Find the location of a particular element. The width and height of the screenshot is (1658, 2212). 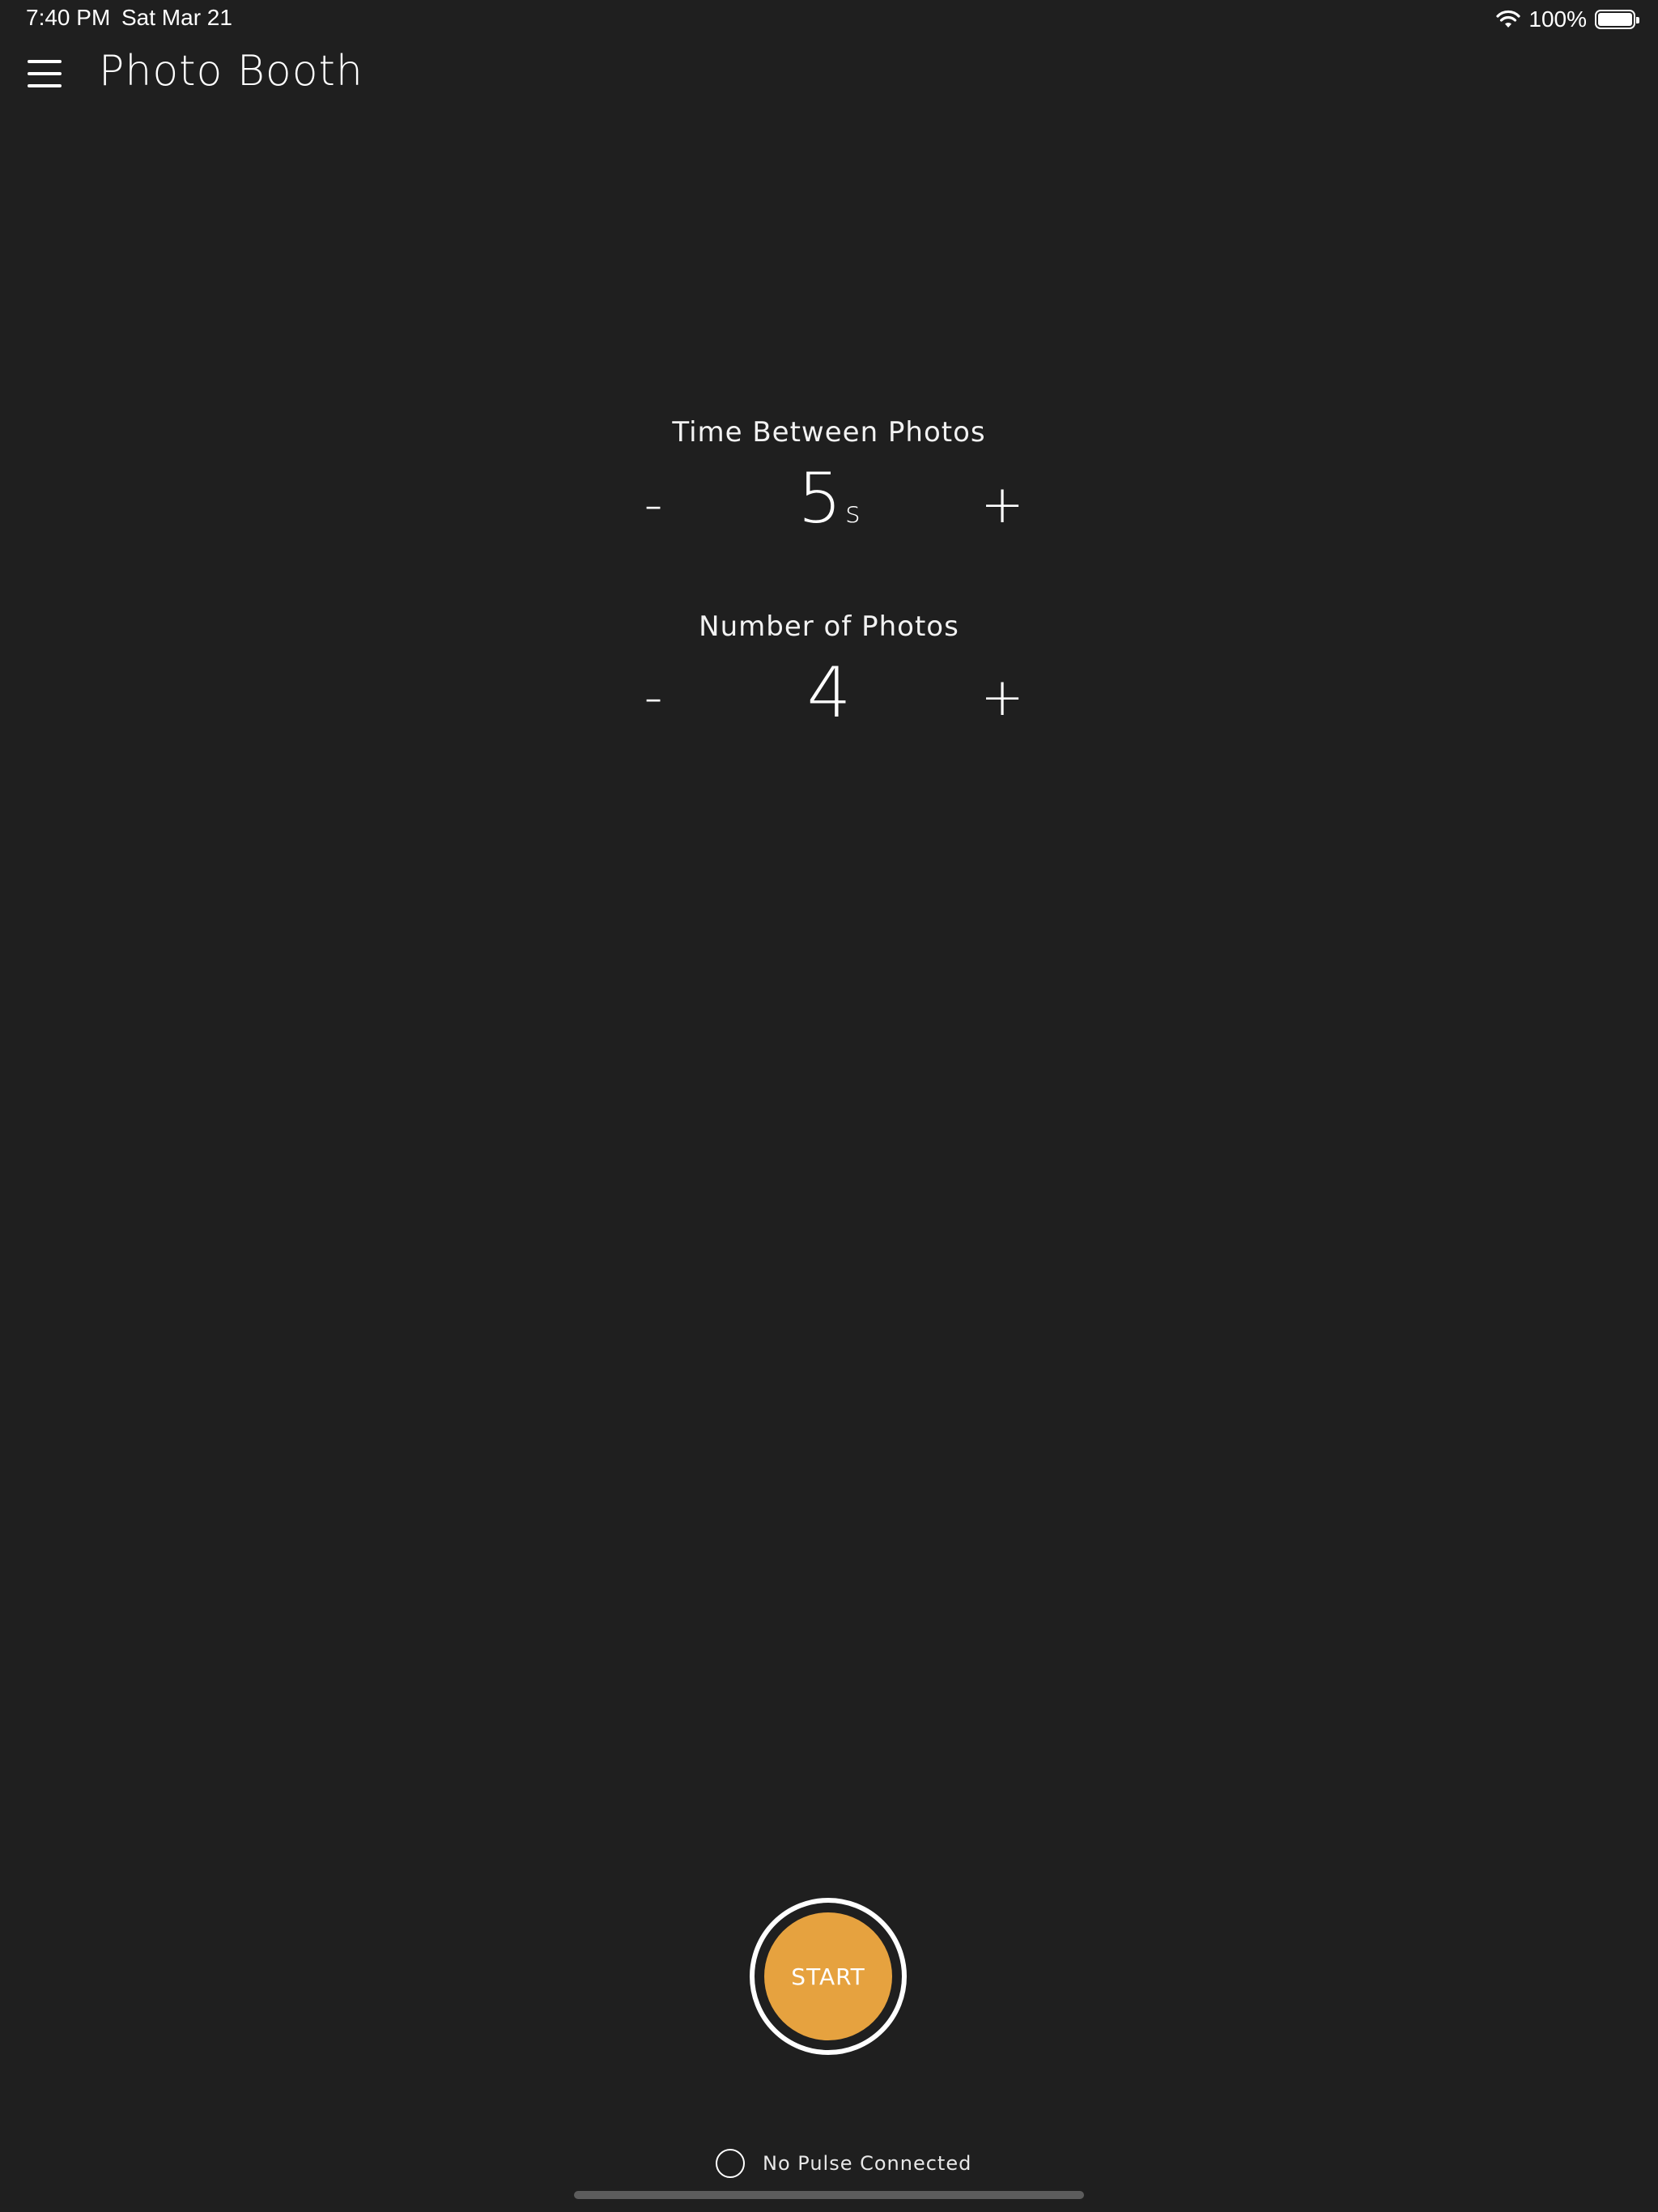

time-between-unit: s is located at coordinates (852, 513).